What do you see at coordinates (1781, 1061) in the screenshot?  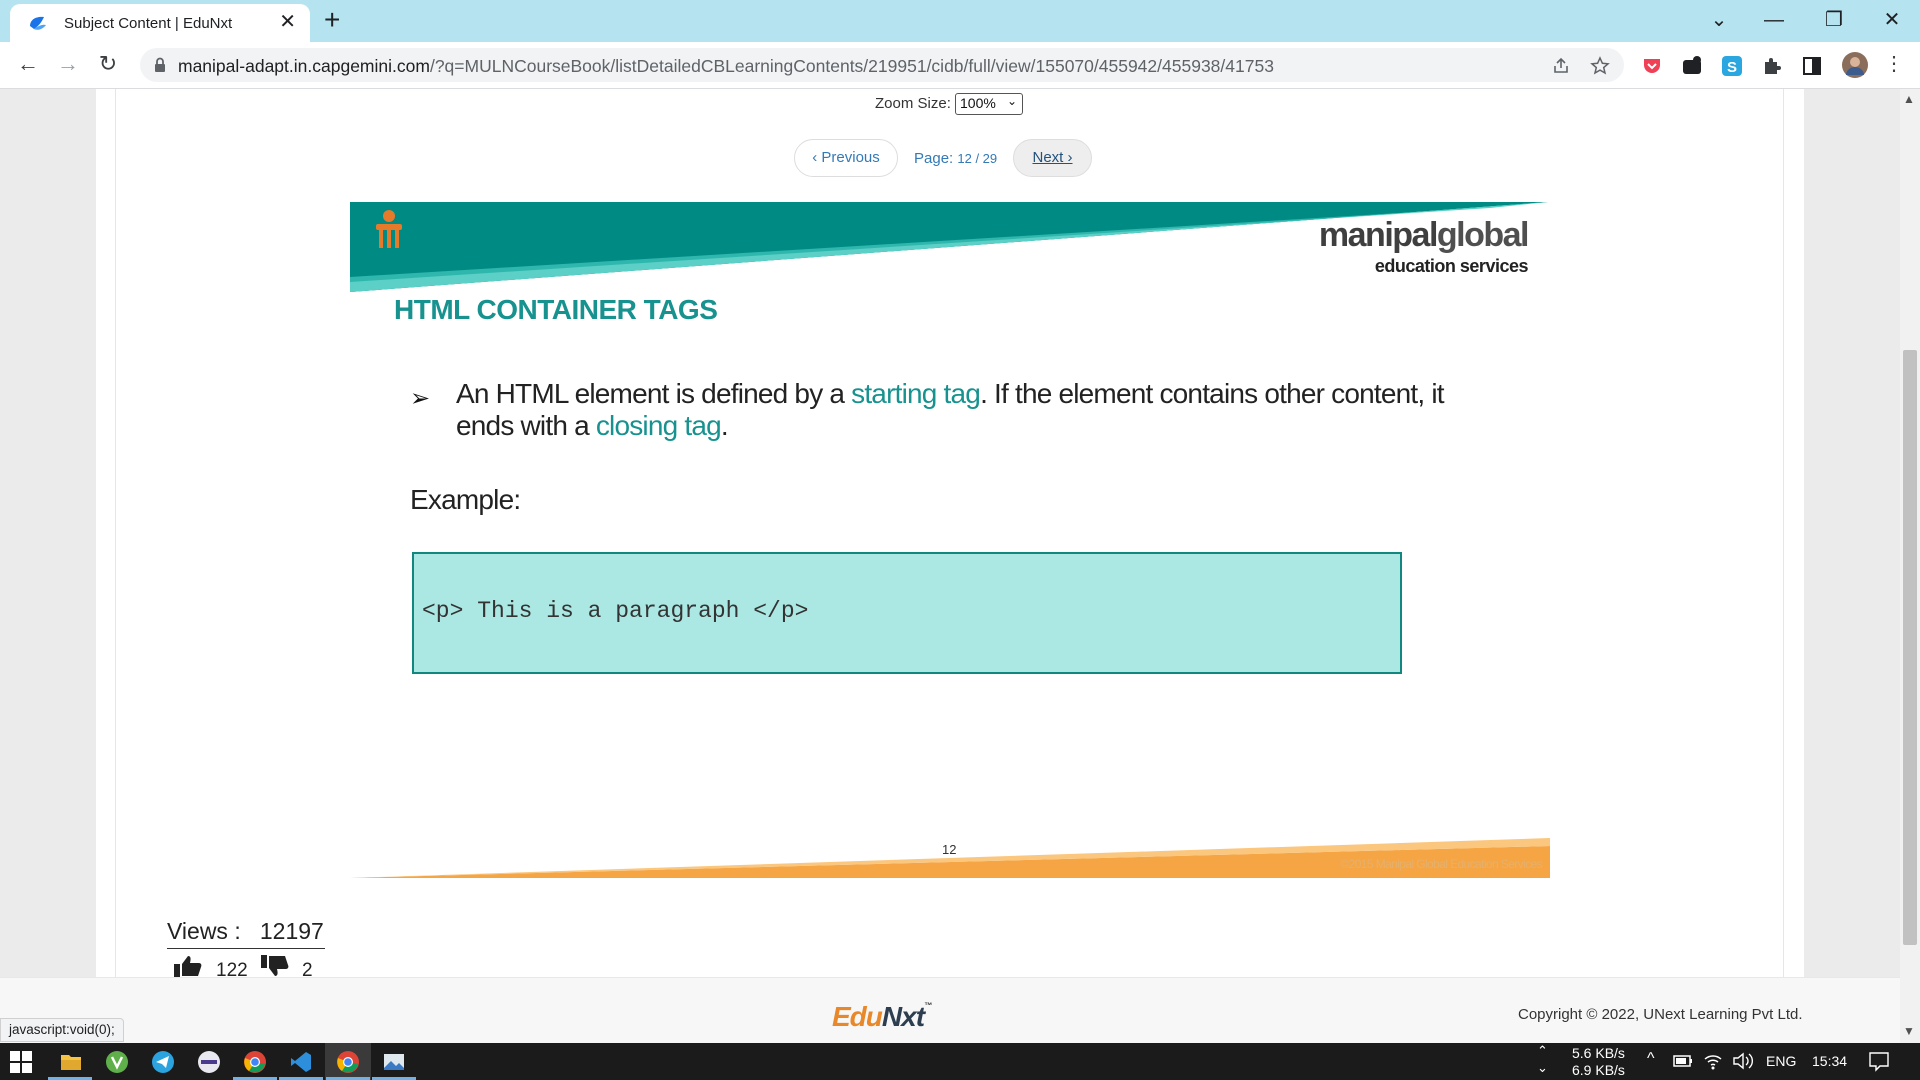 I see `language-indicator: ENG` at bounding box center [1781, 1061].